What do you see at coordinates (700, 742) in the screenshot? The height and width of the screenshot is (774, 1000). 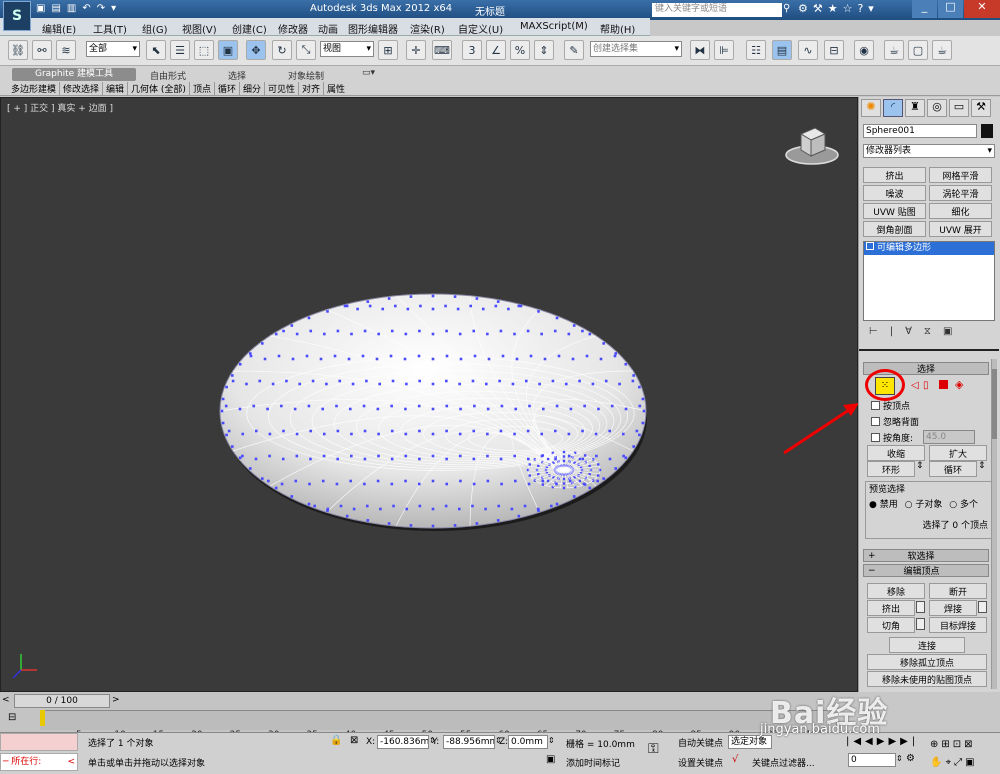 I see `auto-key-button: 自动关键点` at bounding box center [700, 742].